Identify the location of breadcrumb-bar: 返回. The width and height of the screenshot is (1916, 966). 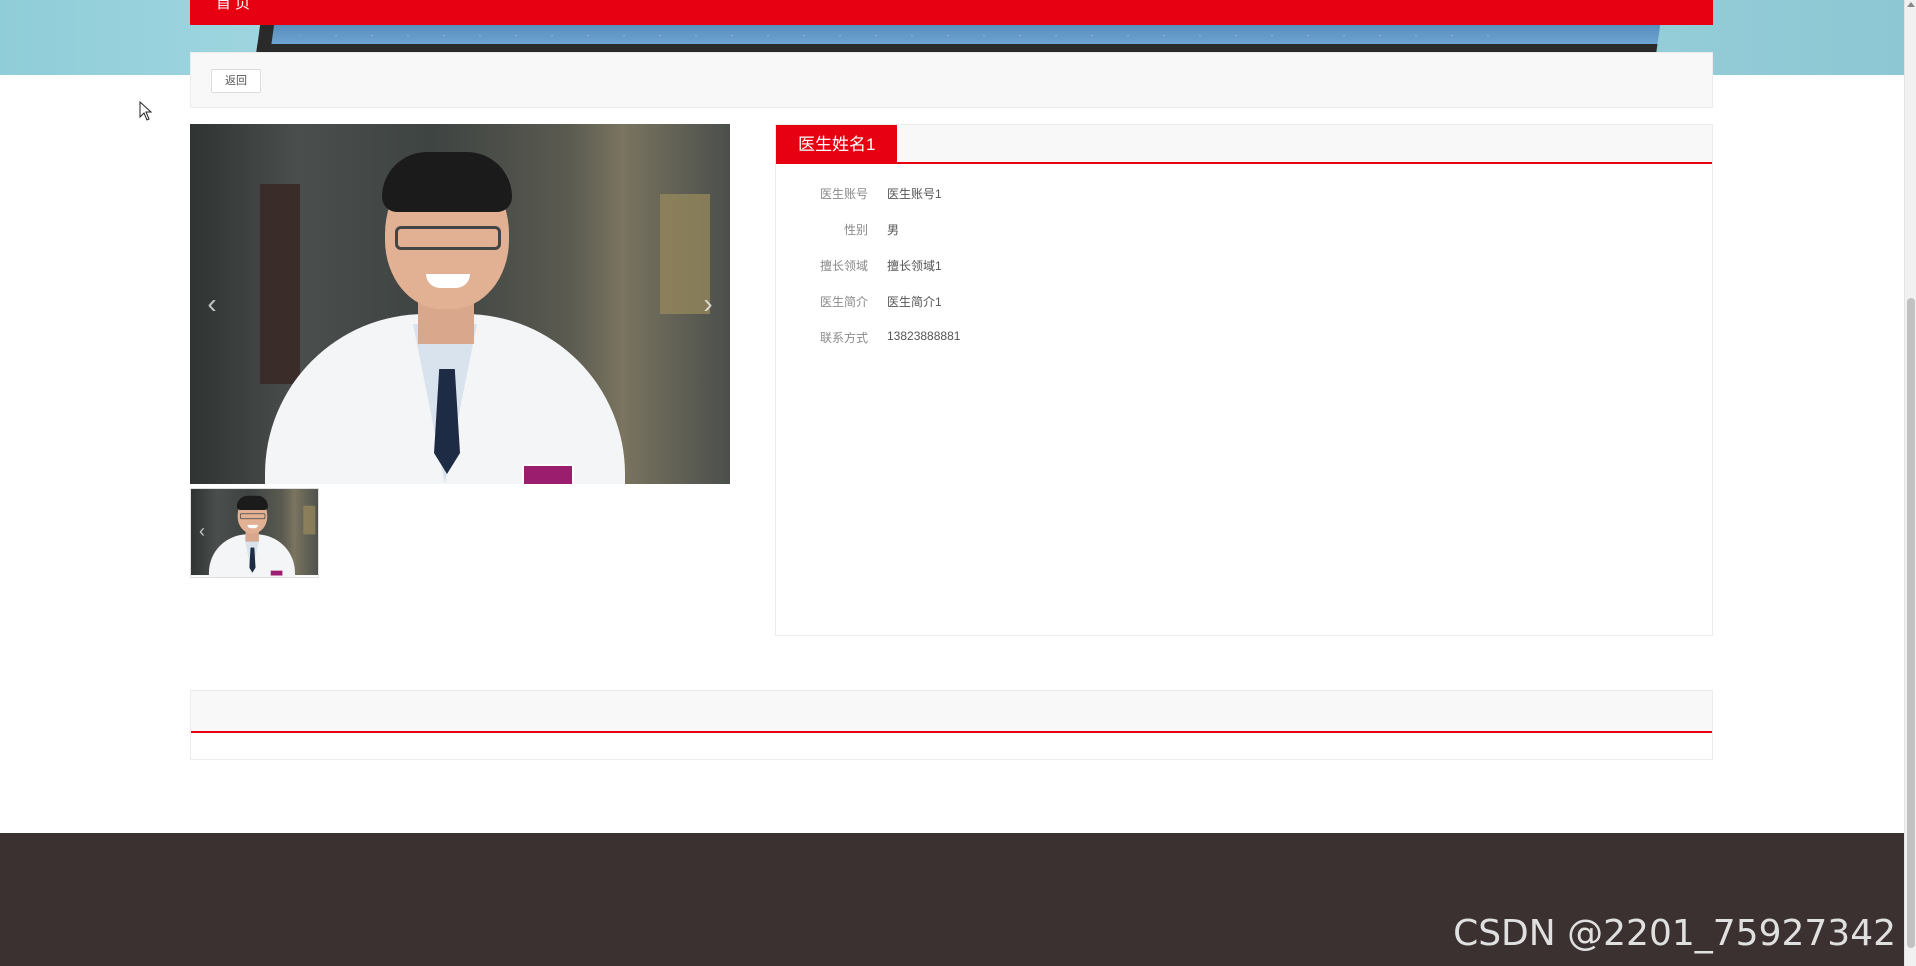
(951, 80).